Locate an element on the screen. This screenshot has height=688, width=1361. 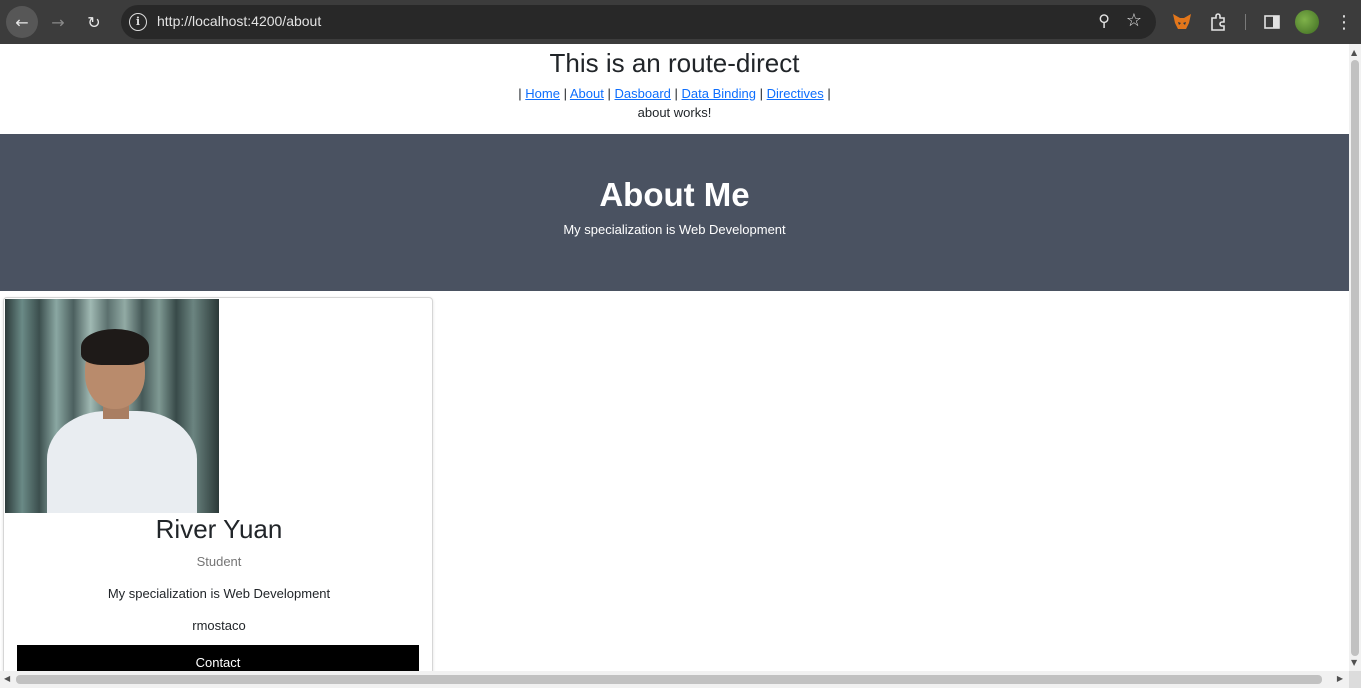
extensions-puzzle-icon is located at coordinates (1218, 22).